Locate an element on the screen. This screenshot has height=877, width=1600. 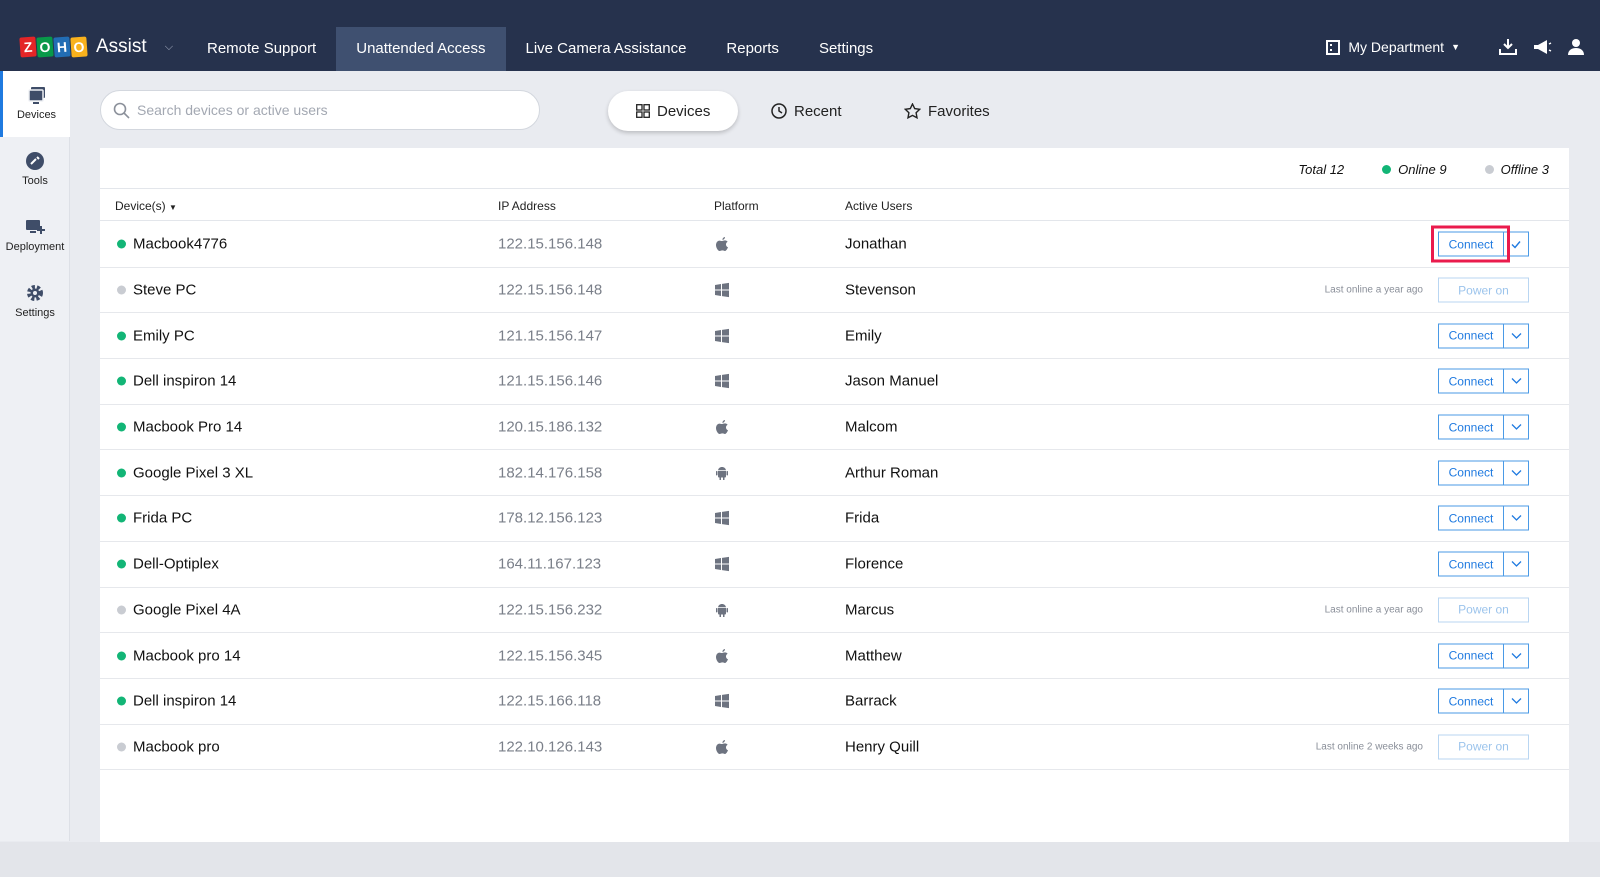
active-user: Florence is located at coordinates (874, 564).